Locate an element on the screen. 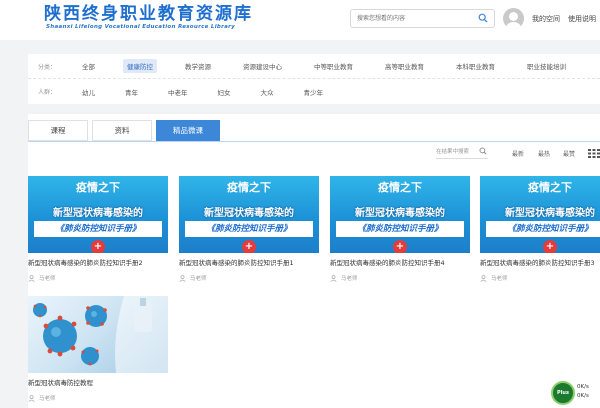 This screenshot has width=600, height=408. card-title: 新型冠状病毒感染的肺炎防控知识手册3 is located at coordinates (540, 263).